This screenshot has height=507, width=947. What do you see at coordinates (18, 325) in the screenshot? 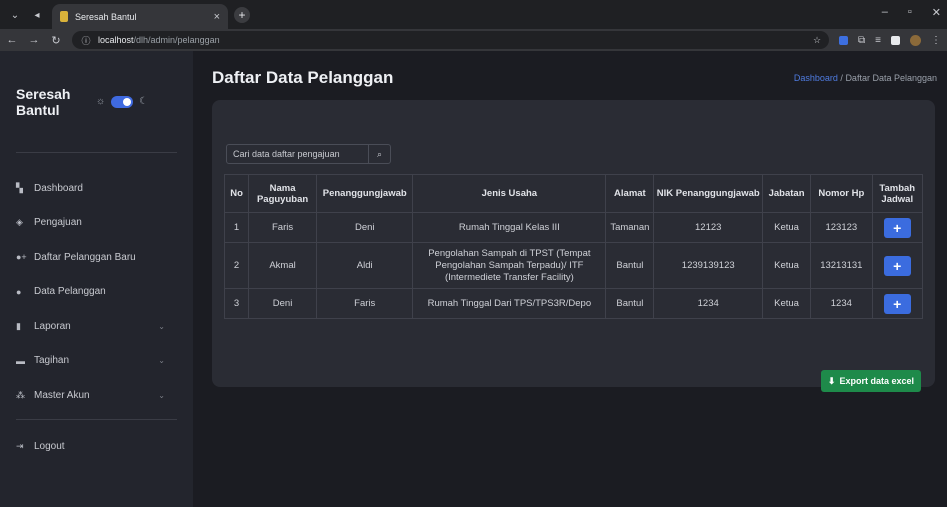
I see `file-icon: ▮` at bounding box center [18, 325].